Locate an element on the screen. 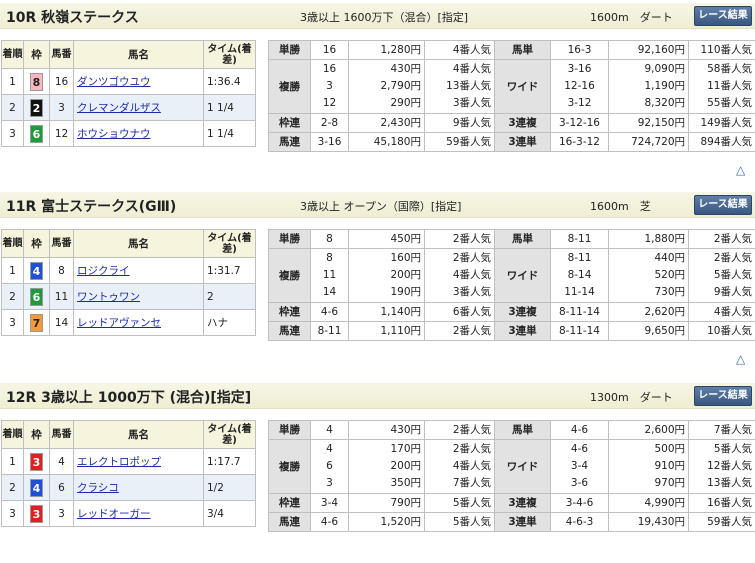 The width and height of the screenshot is (755, 563). result-horse: レッドオーガー is located at coordinates (139, 514).